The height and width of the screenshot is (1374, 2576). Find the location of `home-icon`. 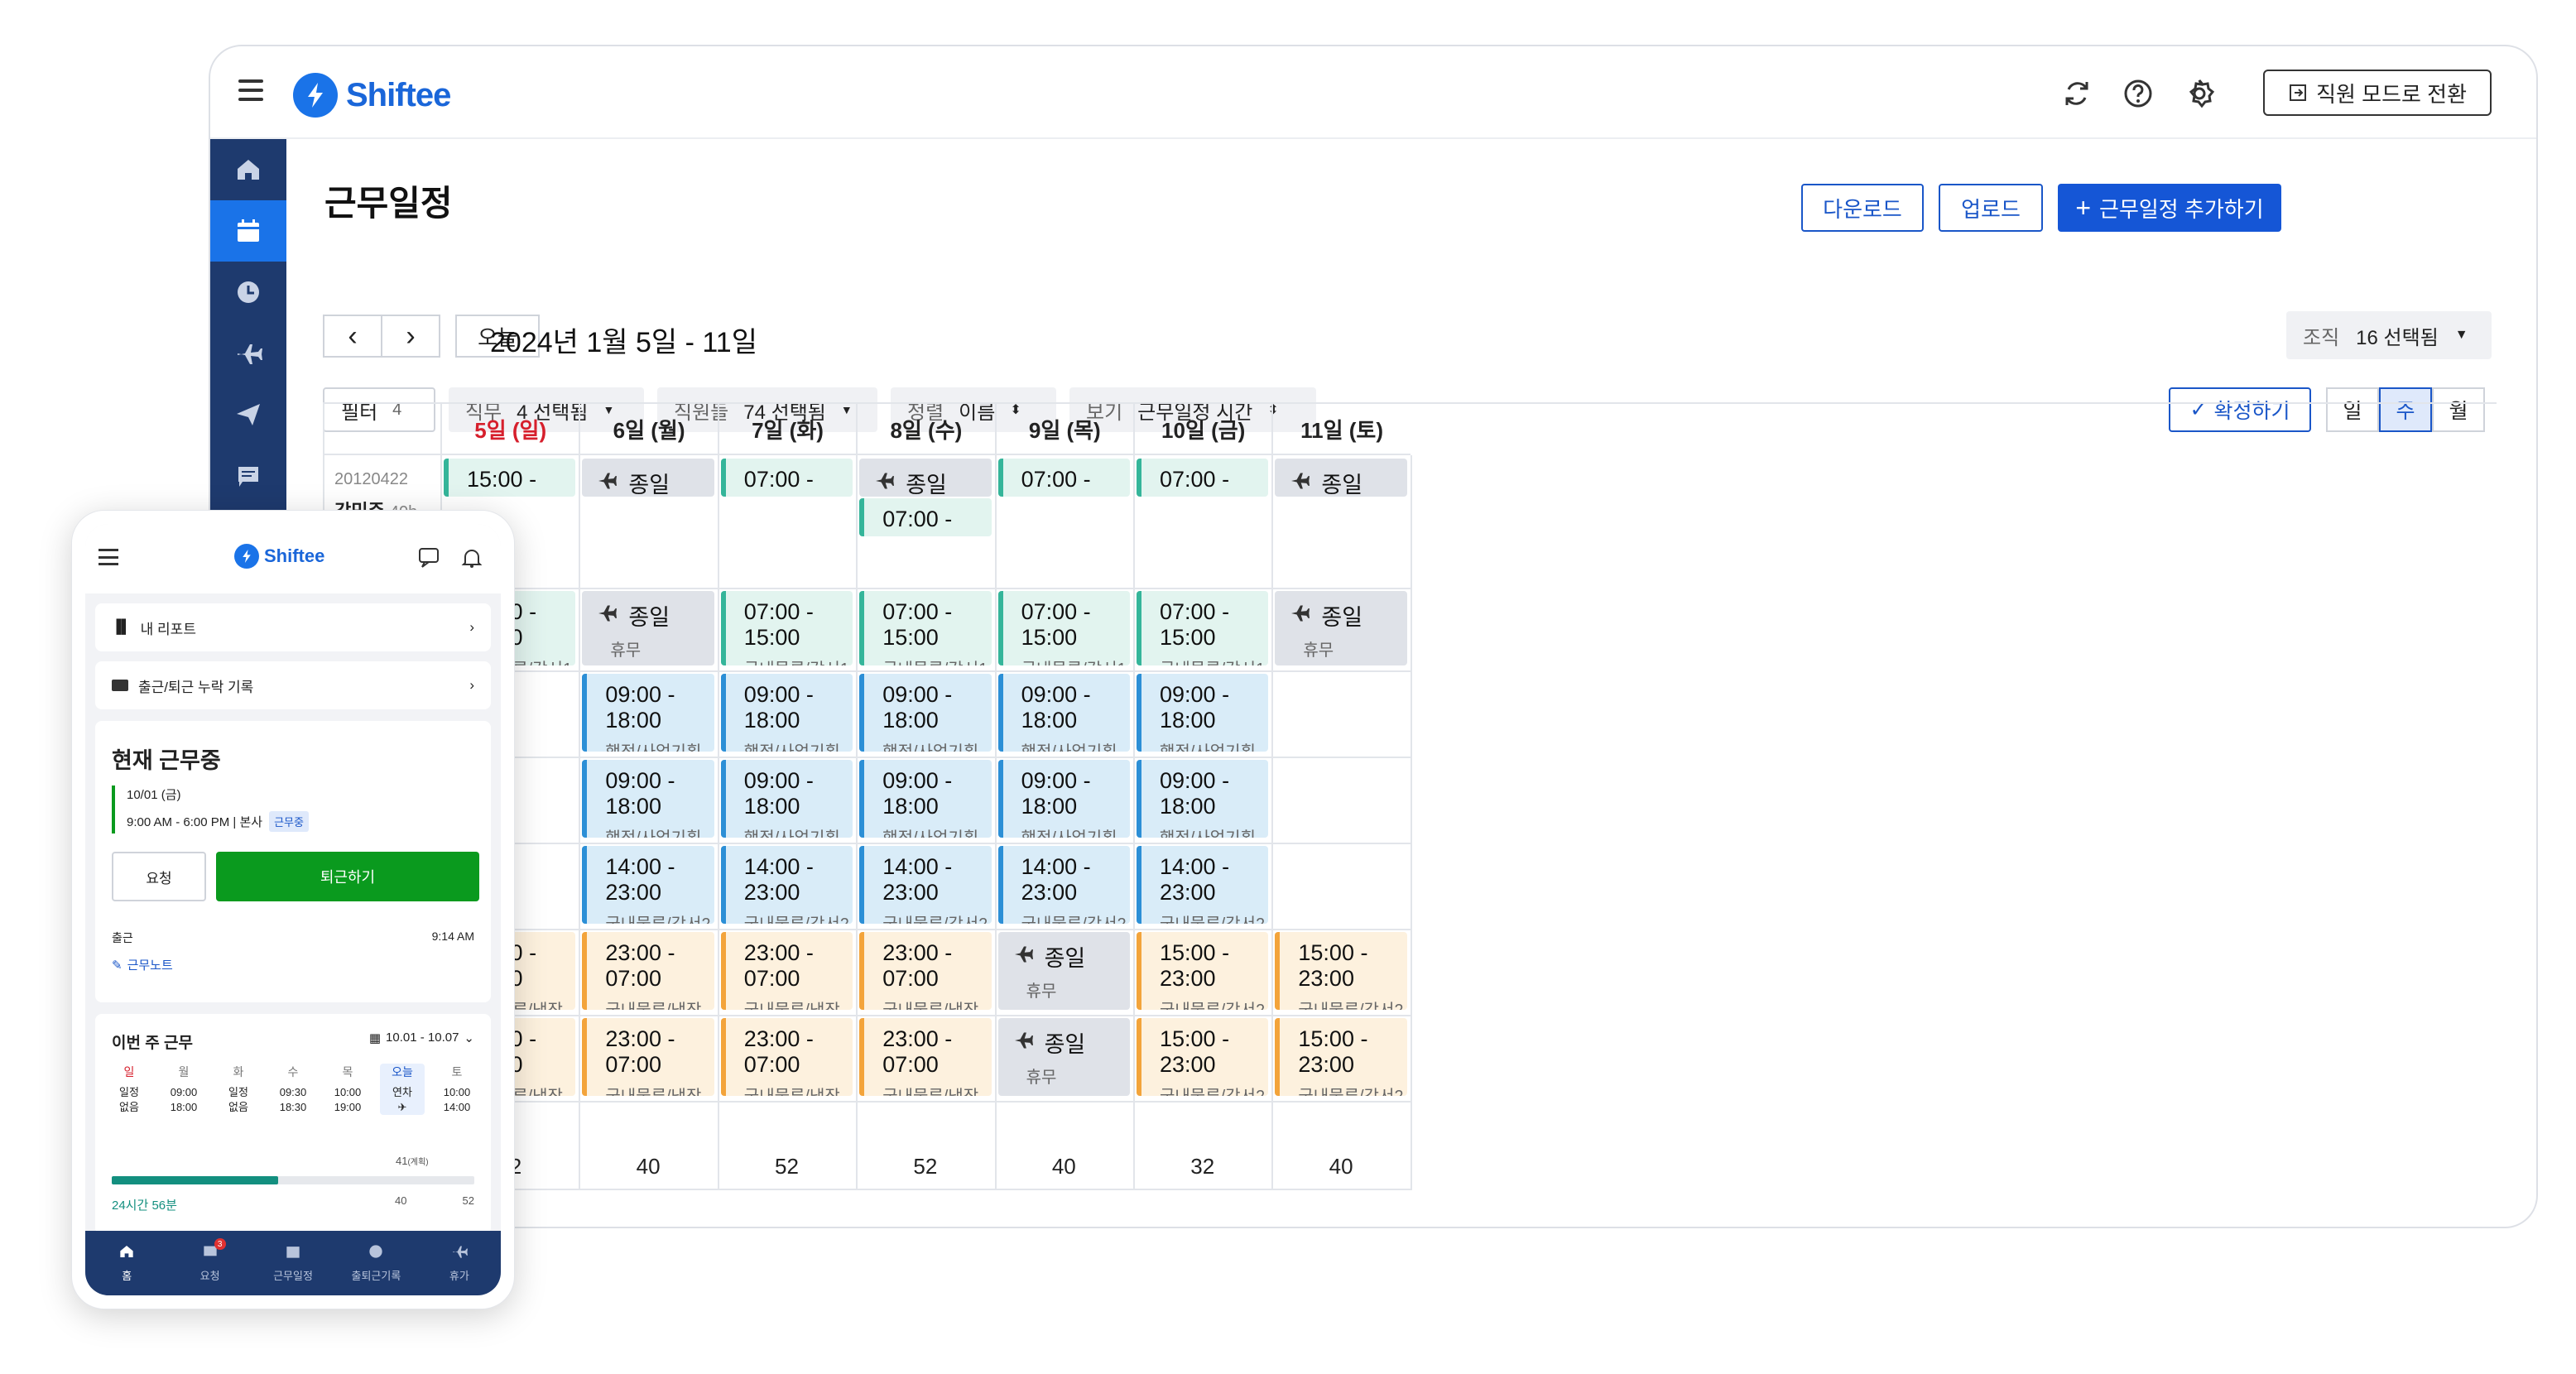

home-icon is located at coordinates (248, 169).